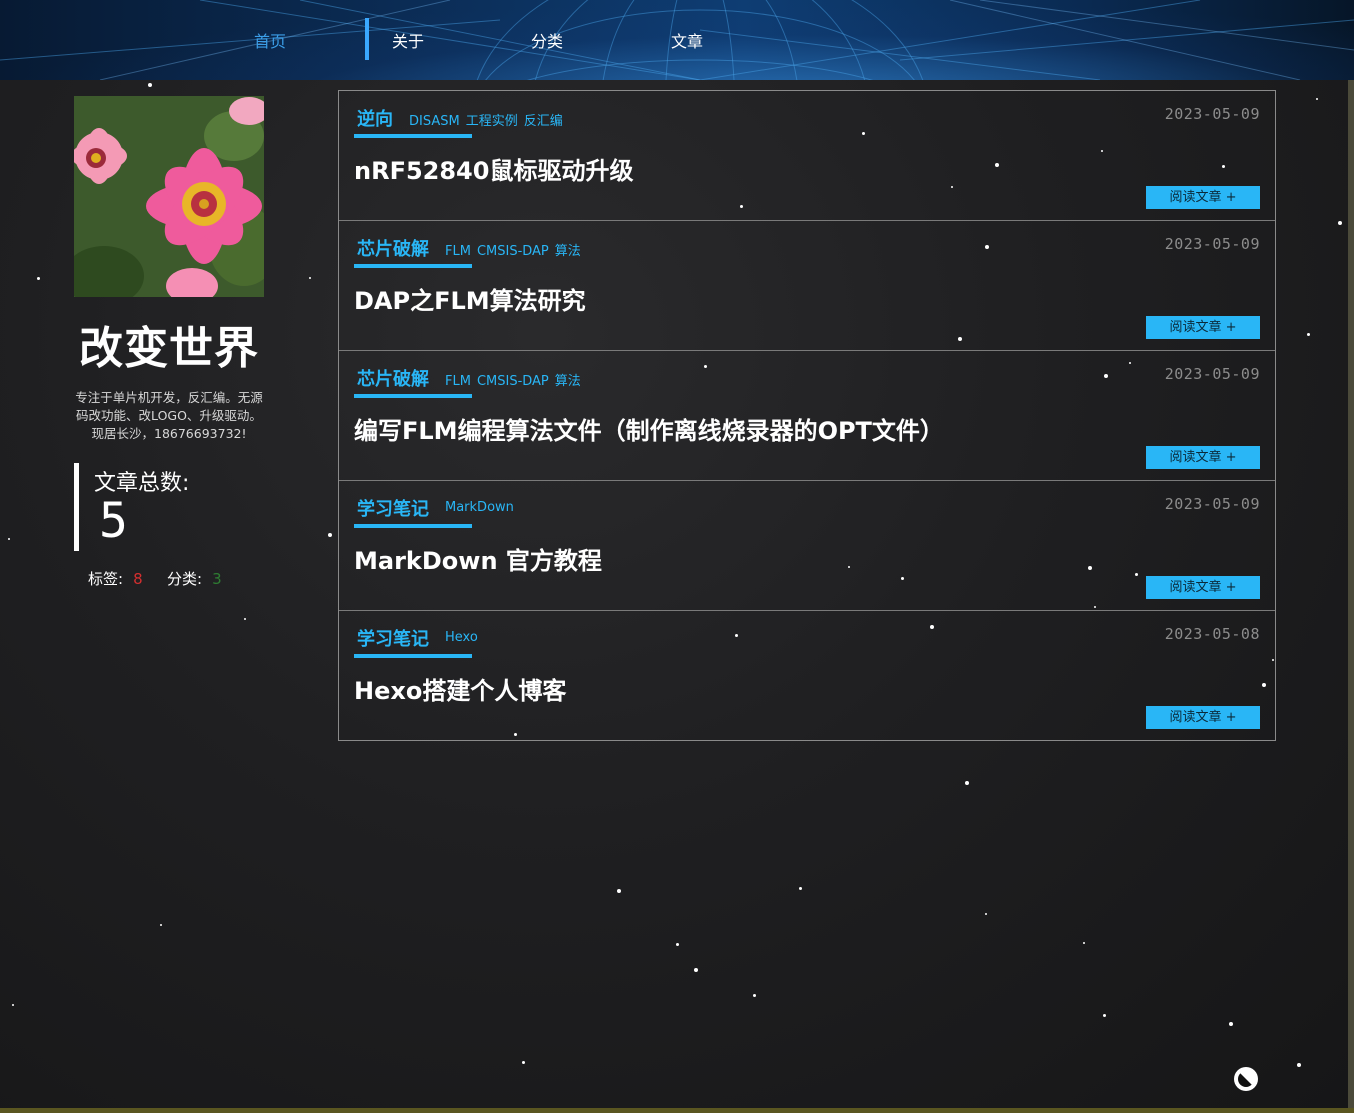 The image size is (1354, 1113). Describe the element at coordinates (169, 348) in the screenshot. I see `site-title: 改变世界` at that location.